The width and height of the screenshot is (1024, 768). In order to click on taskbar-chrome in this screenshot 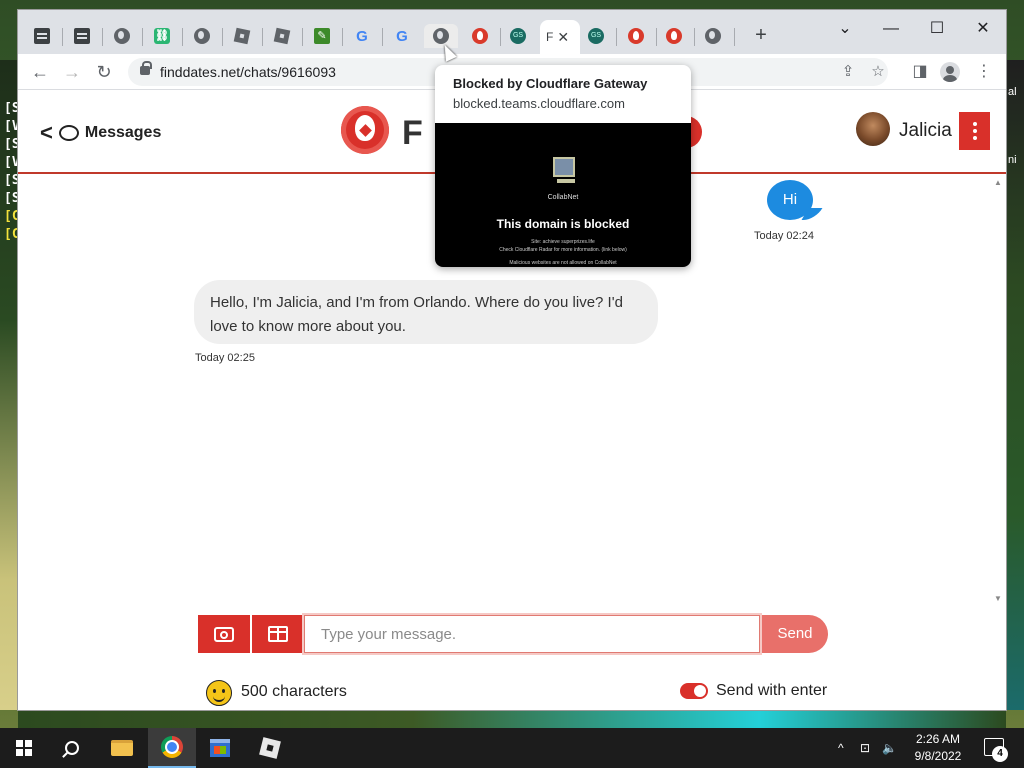, I will do `click(172, 748)`.